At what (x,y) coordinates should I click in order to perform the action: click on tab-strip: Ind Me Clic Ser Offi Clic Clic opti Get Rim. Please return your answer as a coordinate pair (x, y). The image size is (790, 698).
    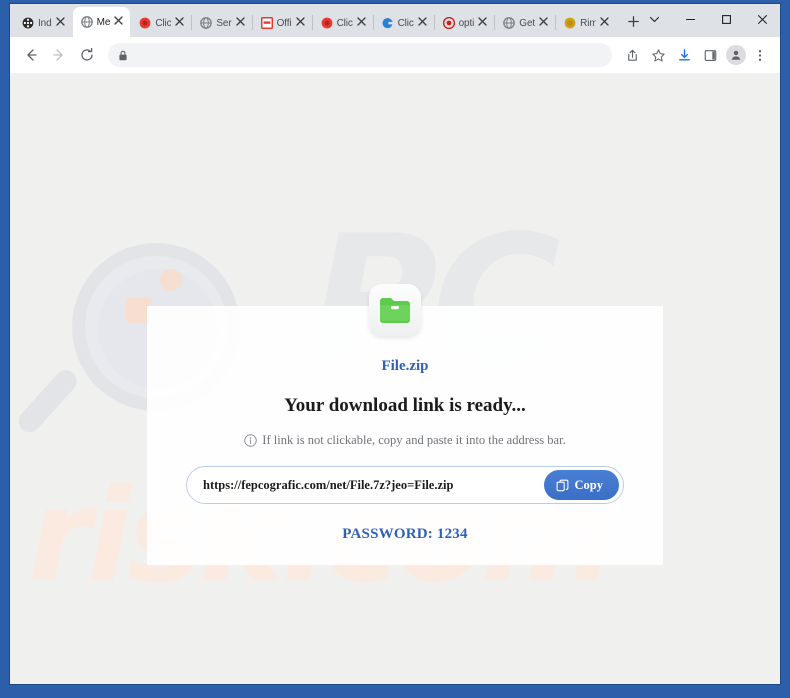
    Looking at the image, I should click on (395, 20).